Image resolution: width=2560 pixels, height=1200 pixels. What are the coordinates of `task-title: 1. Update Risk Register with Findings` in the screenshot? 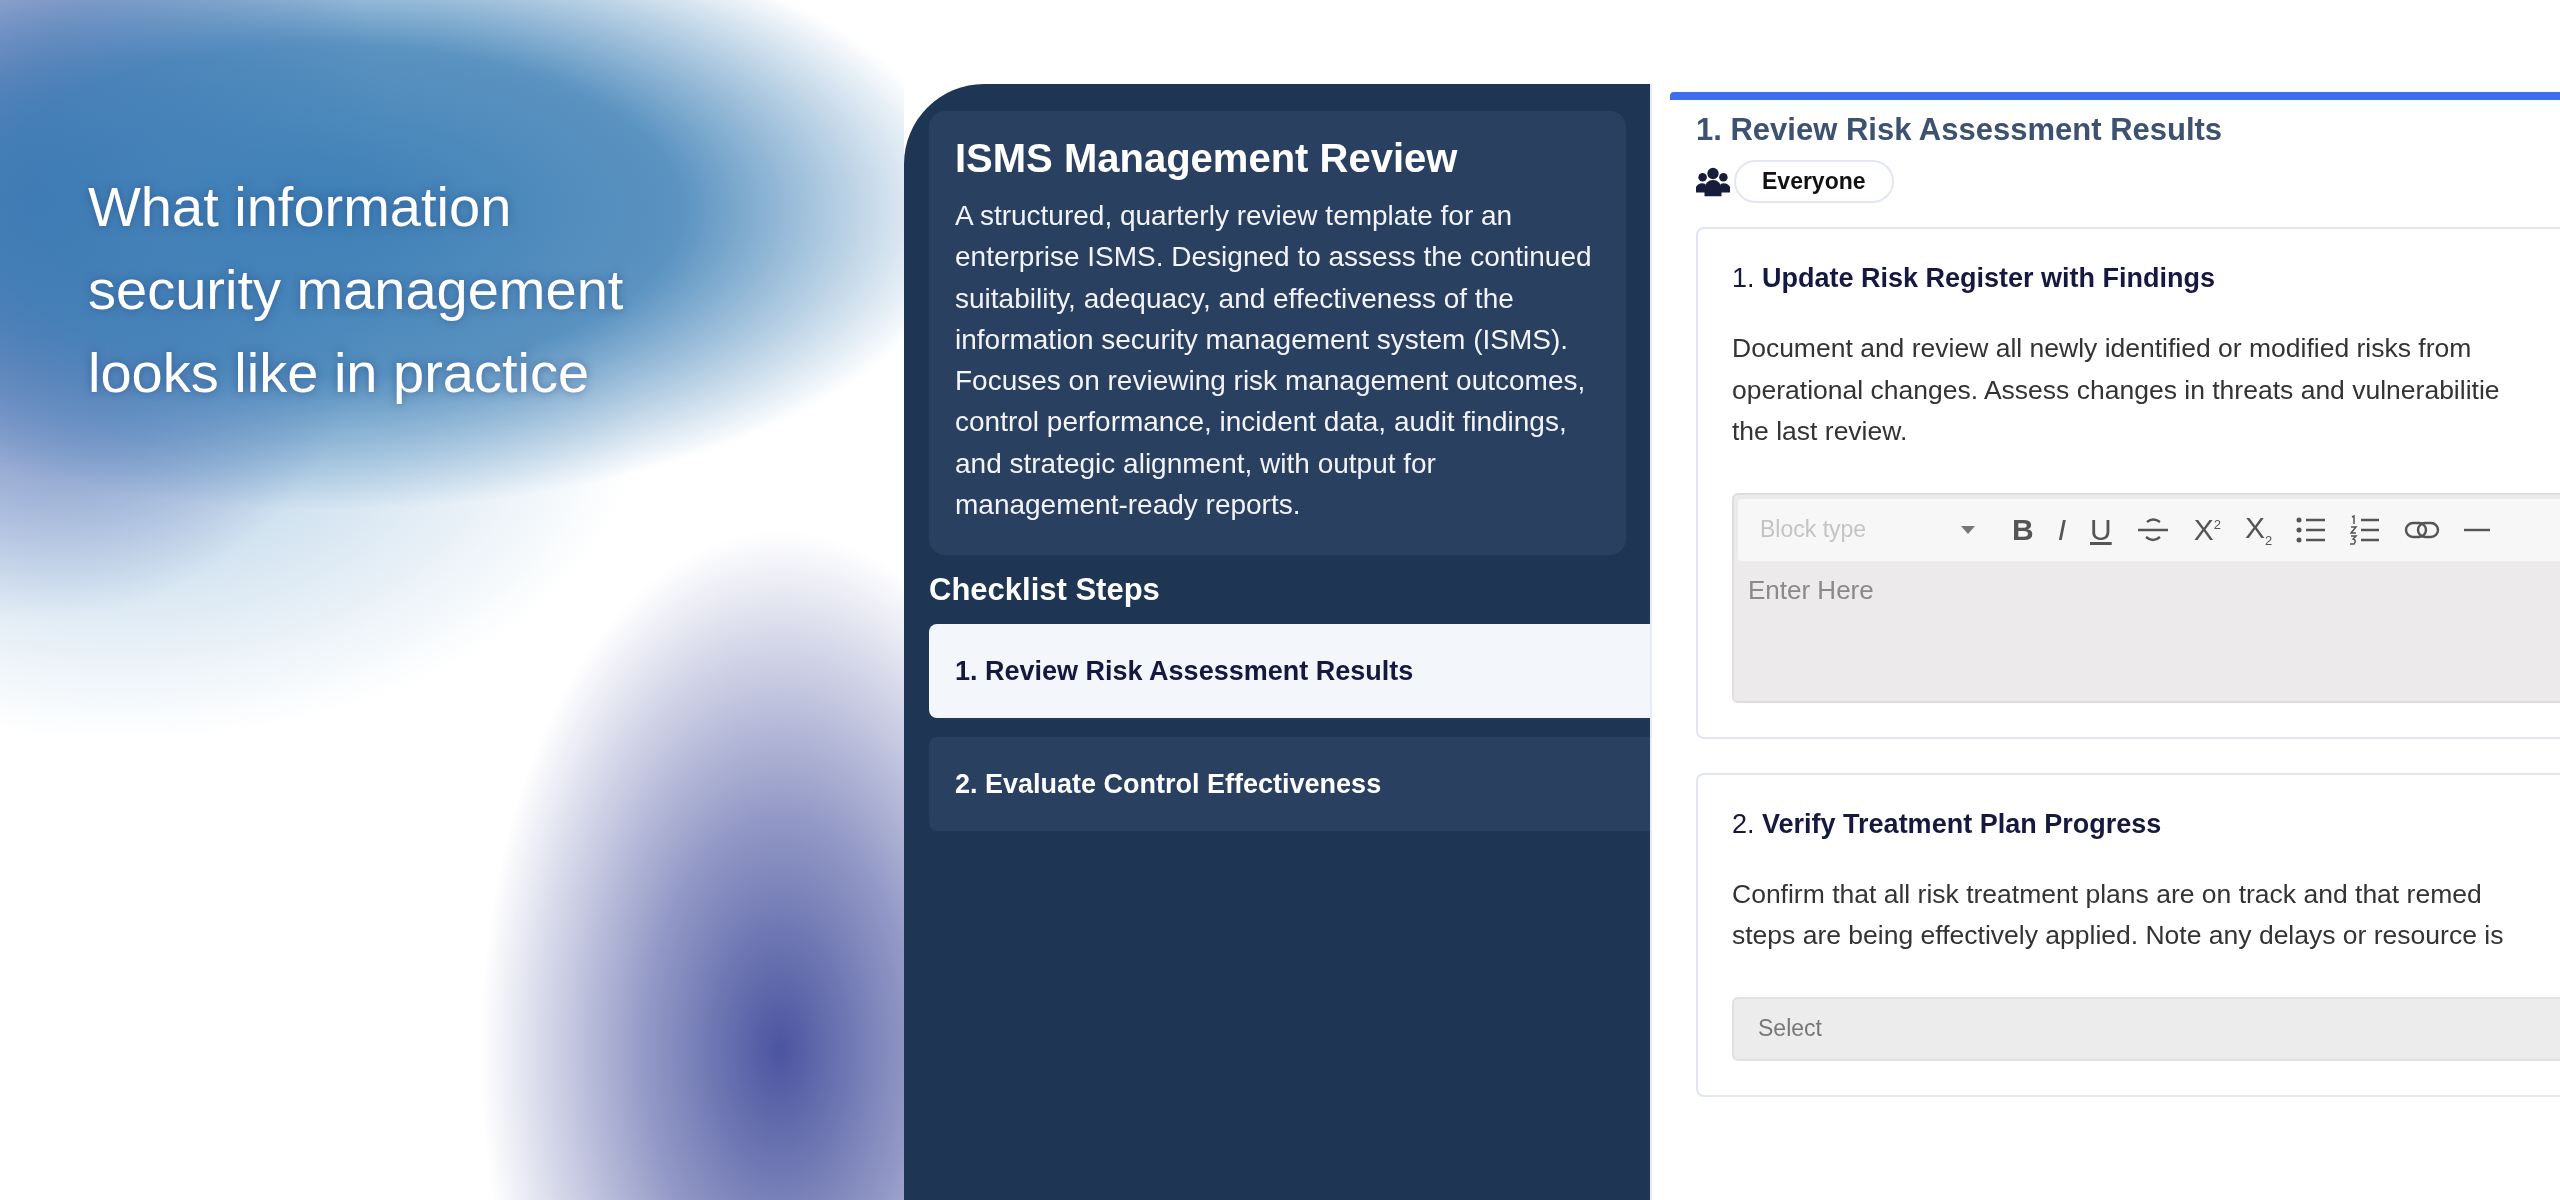 It's located at (1974, 278).